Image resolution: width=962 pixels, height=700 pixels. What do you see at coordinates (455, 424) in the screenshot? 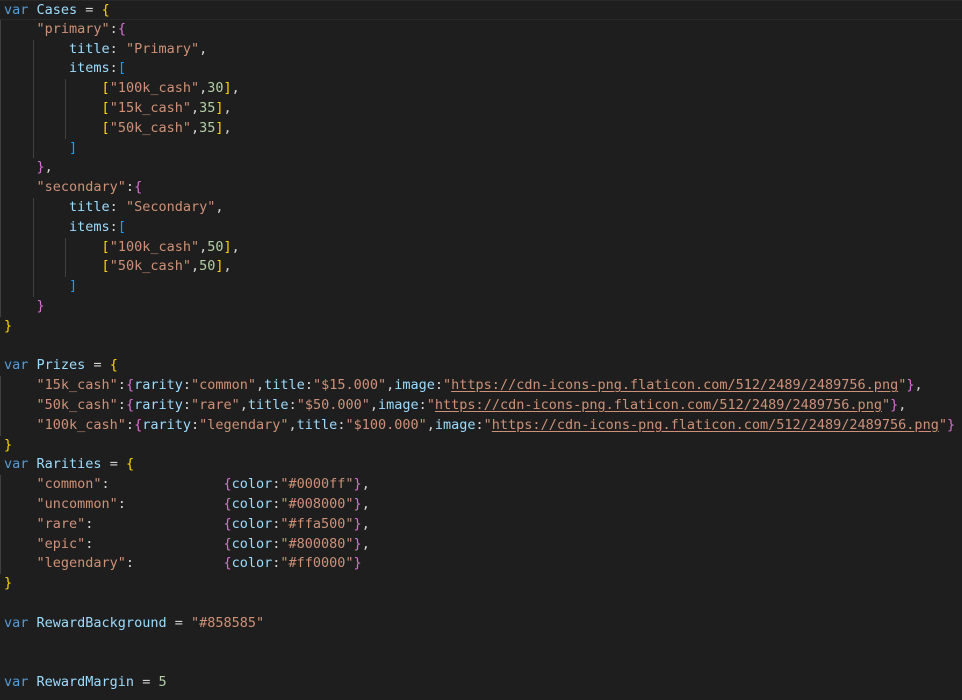
I see `code-identifier: image` at bounding box center [455, 424].